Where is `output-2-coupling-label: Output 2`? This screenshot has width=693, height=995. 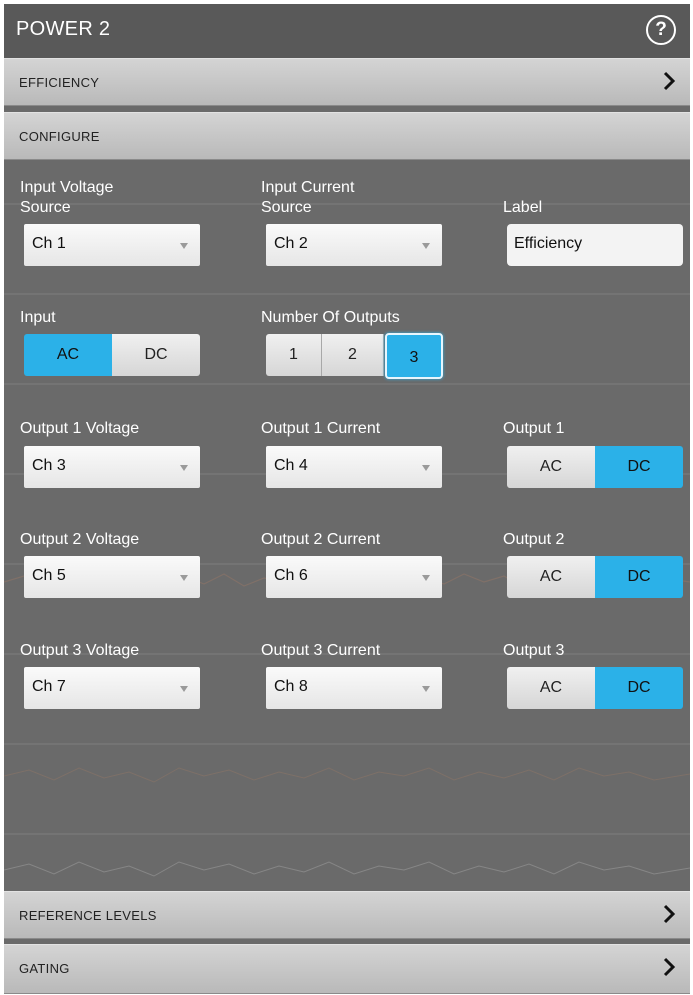
output-2-coupling-label: Output 2 is located at coordinates (534, 539).